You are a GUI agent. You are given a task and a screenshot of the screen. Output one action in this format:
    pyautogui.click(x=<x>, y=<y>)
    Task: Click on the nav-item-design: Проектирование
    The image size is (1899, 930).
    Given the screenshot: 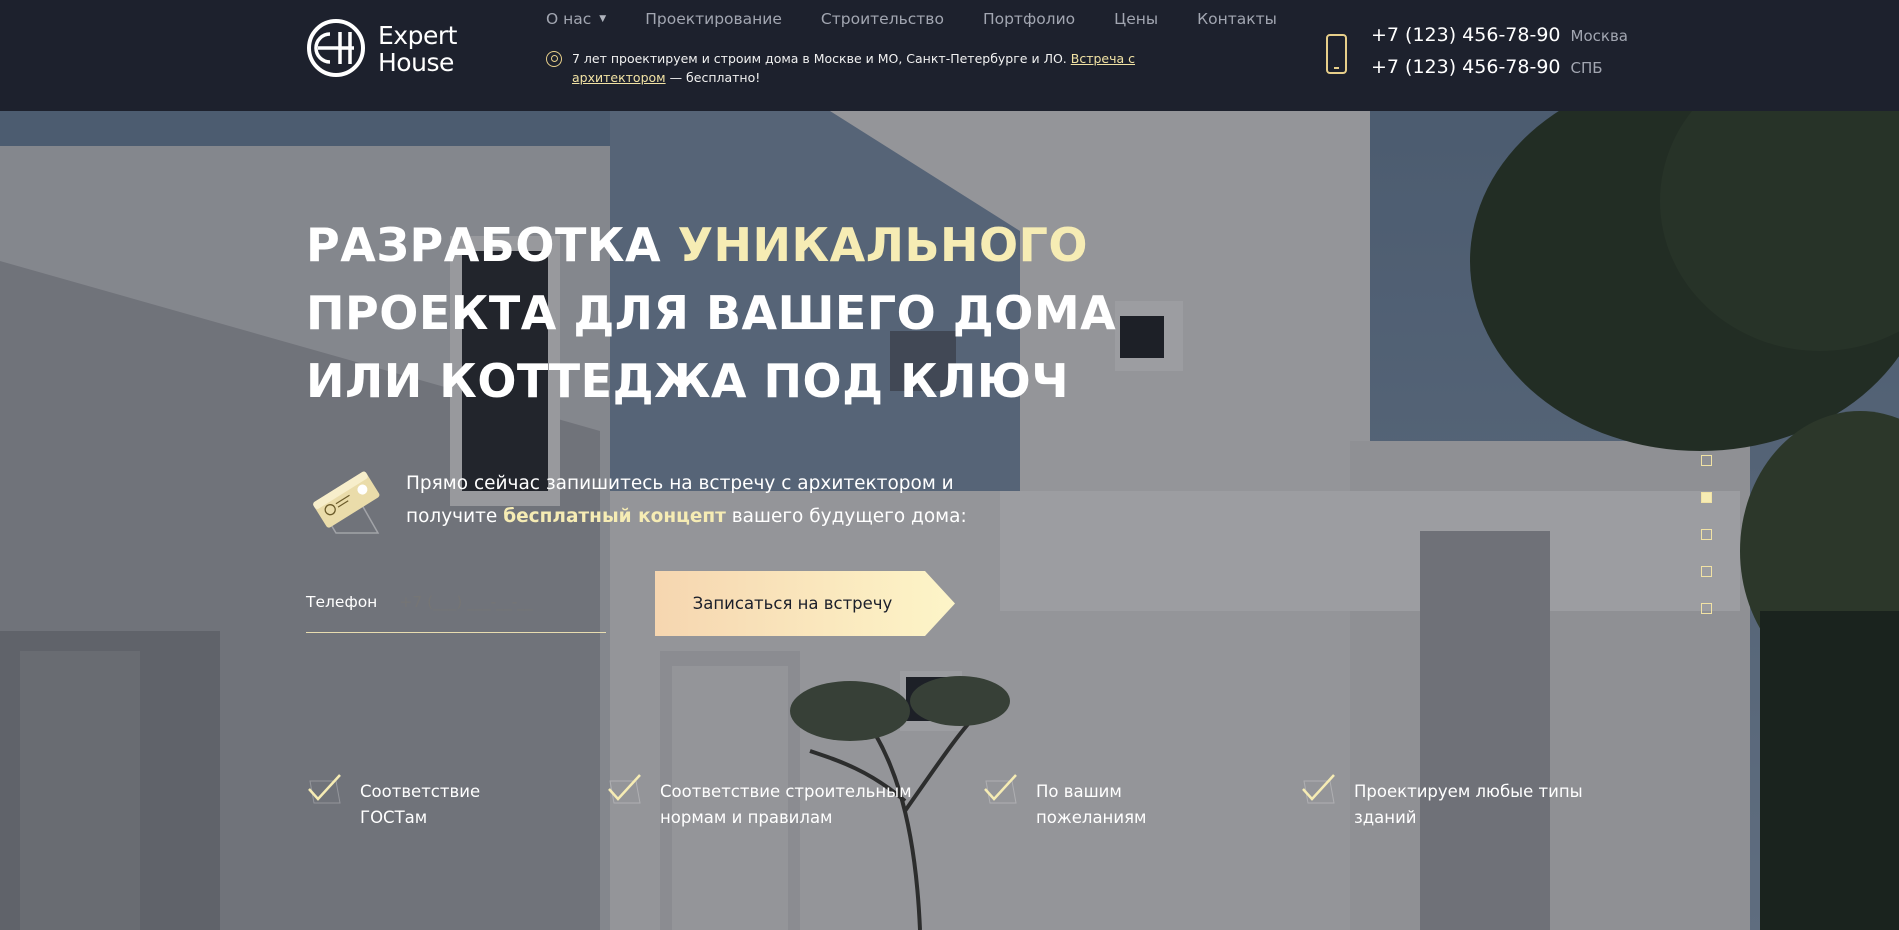 What is the action you would take?
    pyautogui.click(x=713, y=19)
    